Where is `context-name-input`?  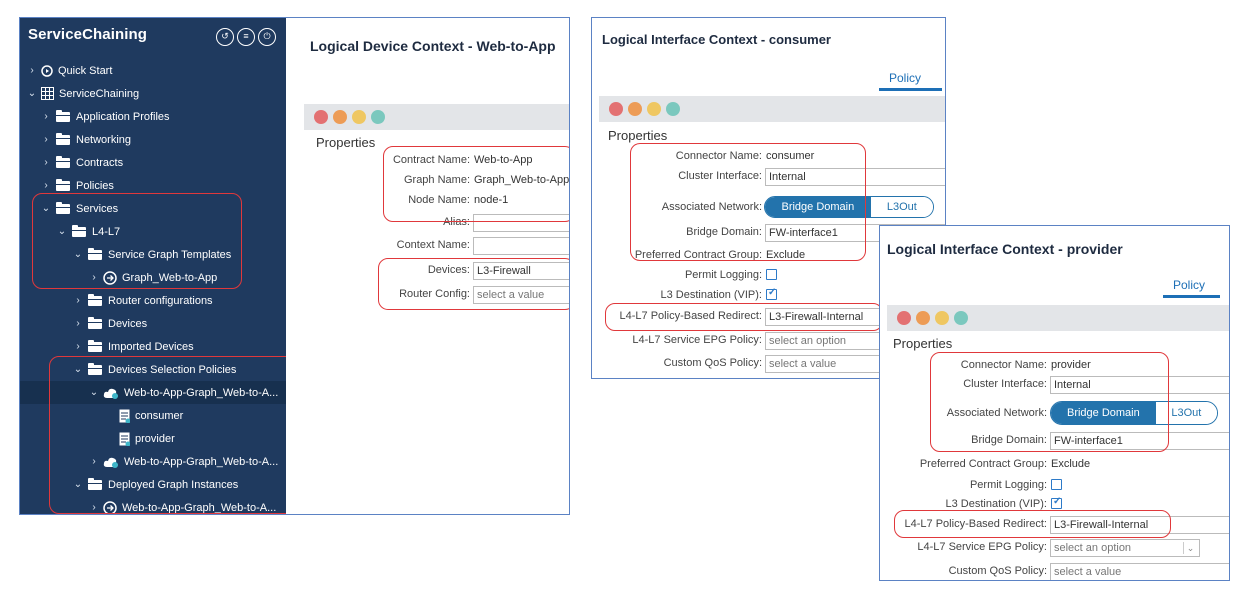
context-name-input is located at coordinates (521, 246).